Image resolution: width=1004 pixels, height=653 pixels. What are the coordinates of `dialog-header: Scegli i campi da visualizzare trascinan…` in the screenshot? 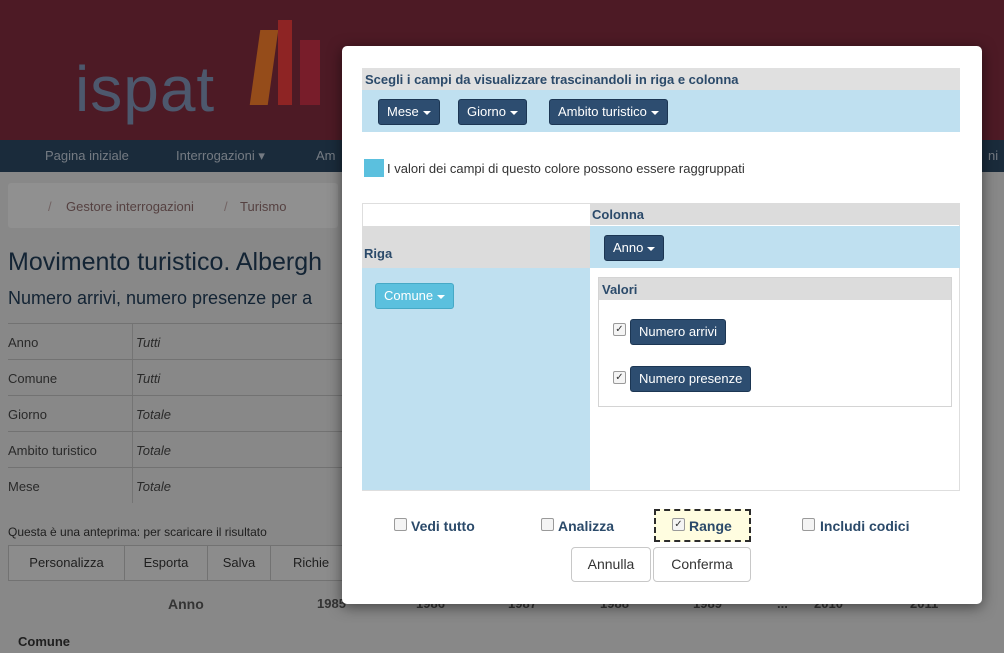 It's located at (661, 79).